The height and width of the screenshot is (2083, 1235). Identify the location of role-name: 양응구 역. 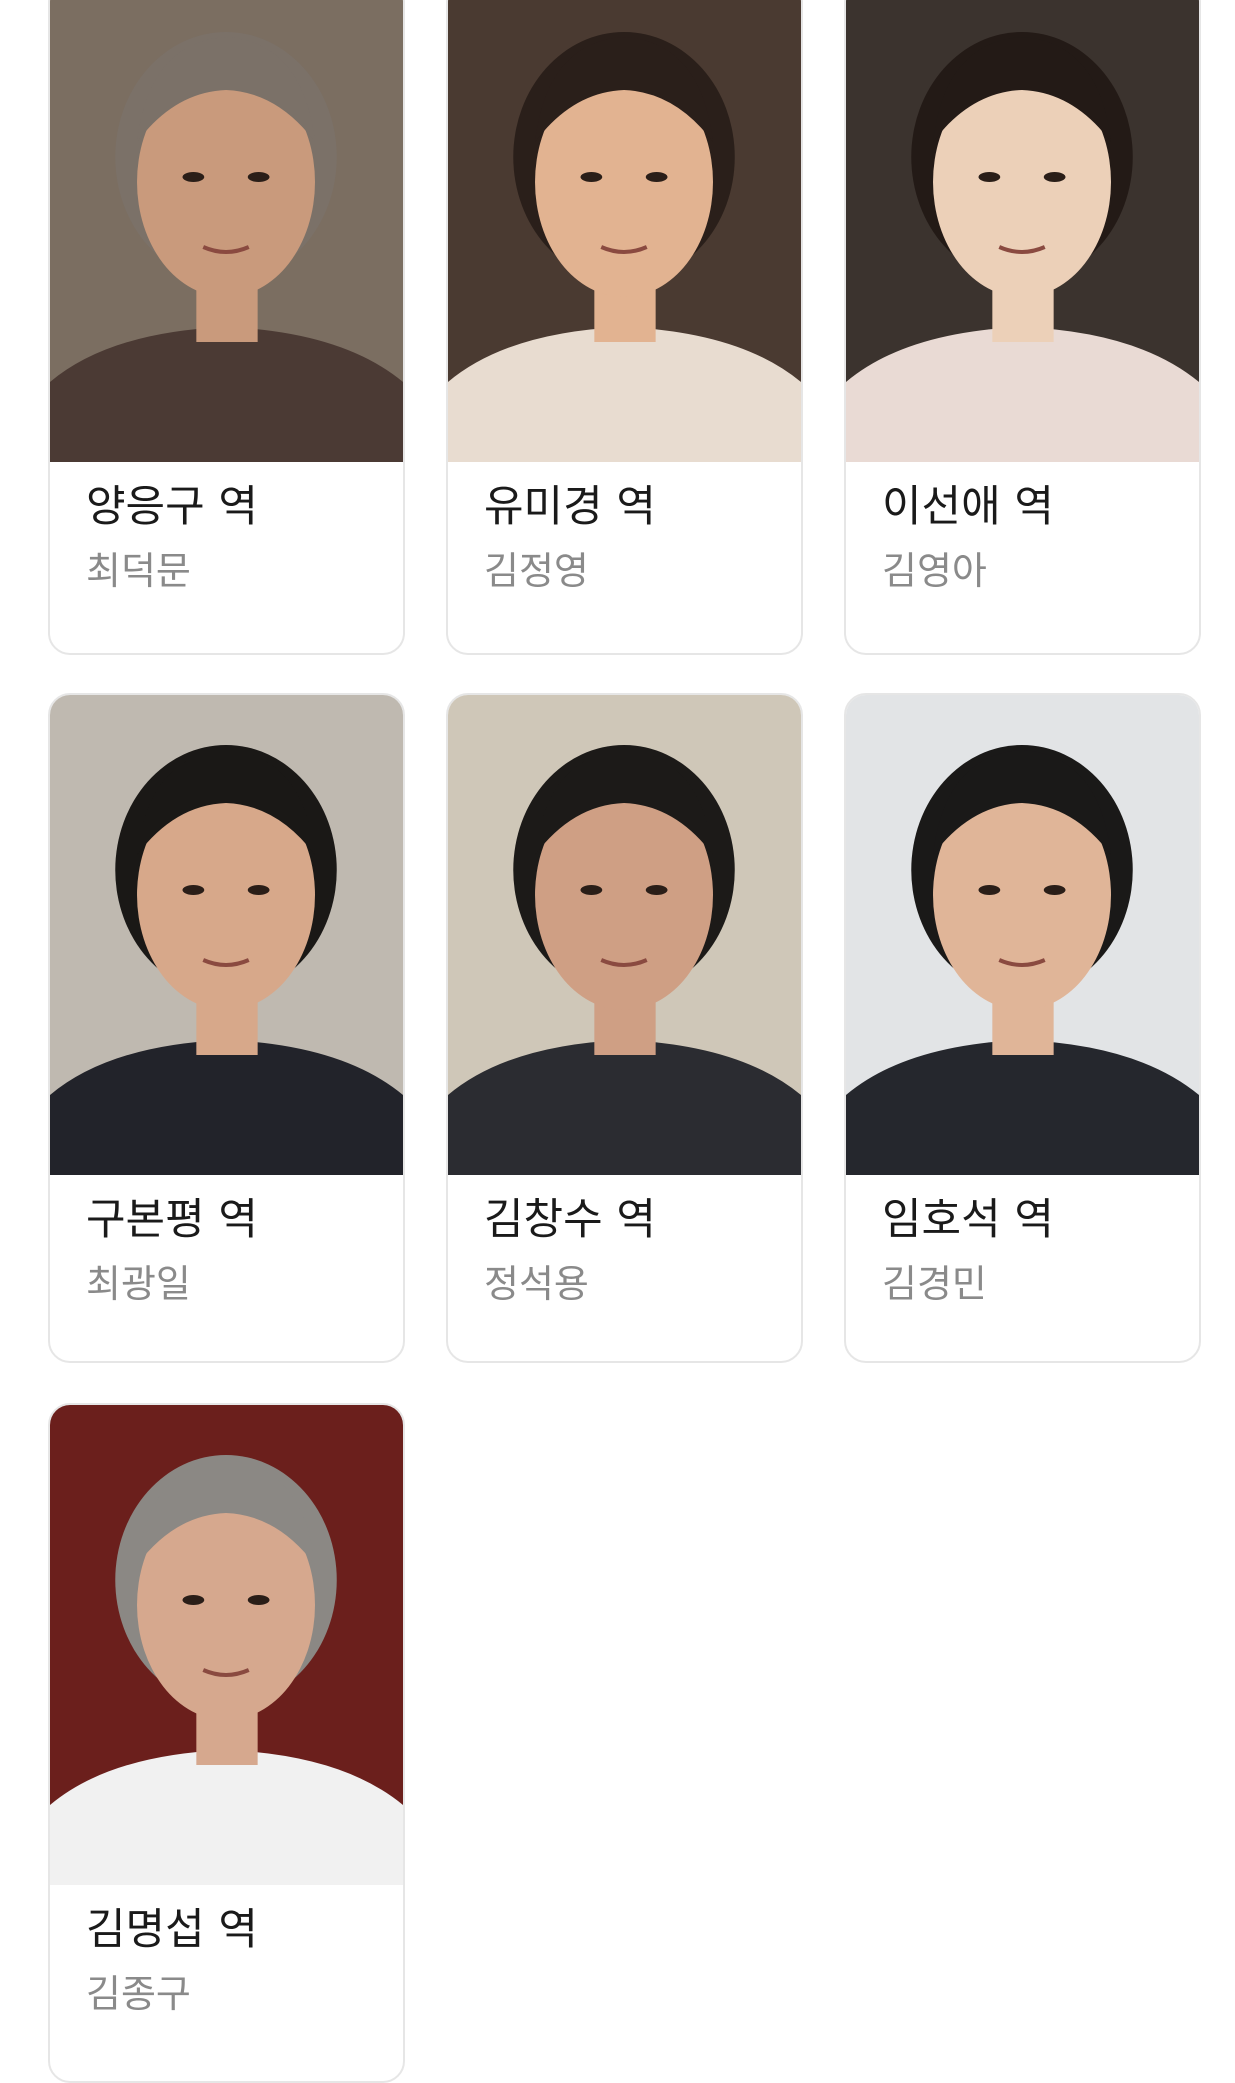
(172, 507).